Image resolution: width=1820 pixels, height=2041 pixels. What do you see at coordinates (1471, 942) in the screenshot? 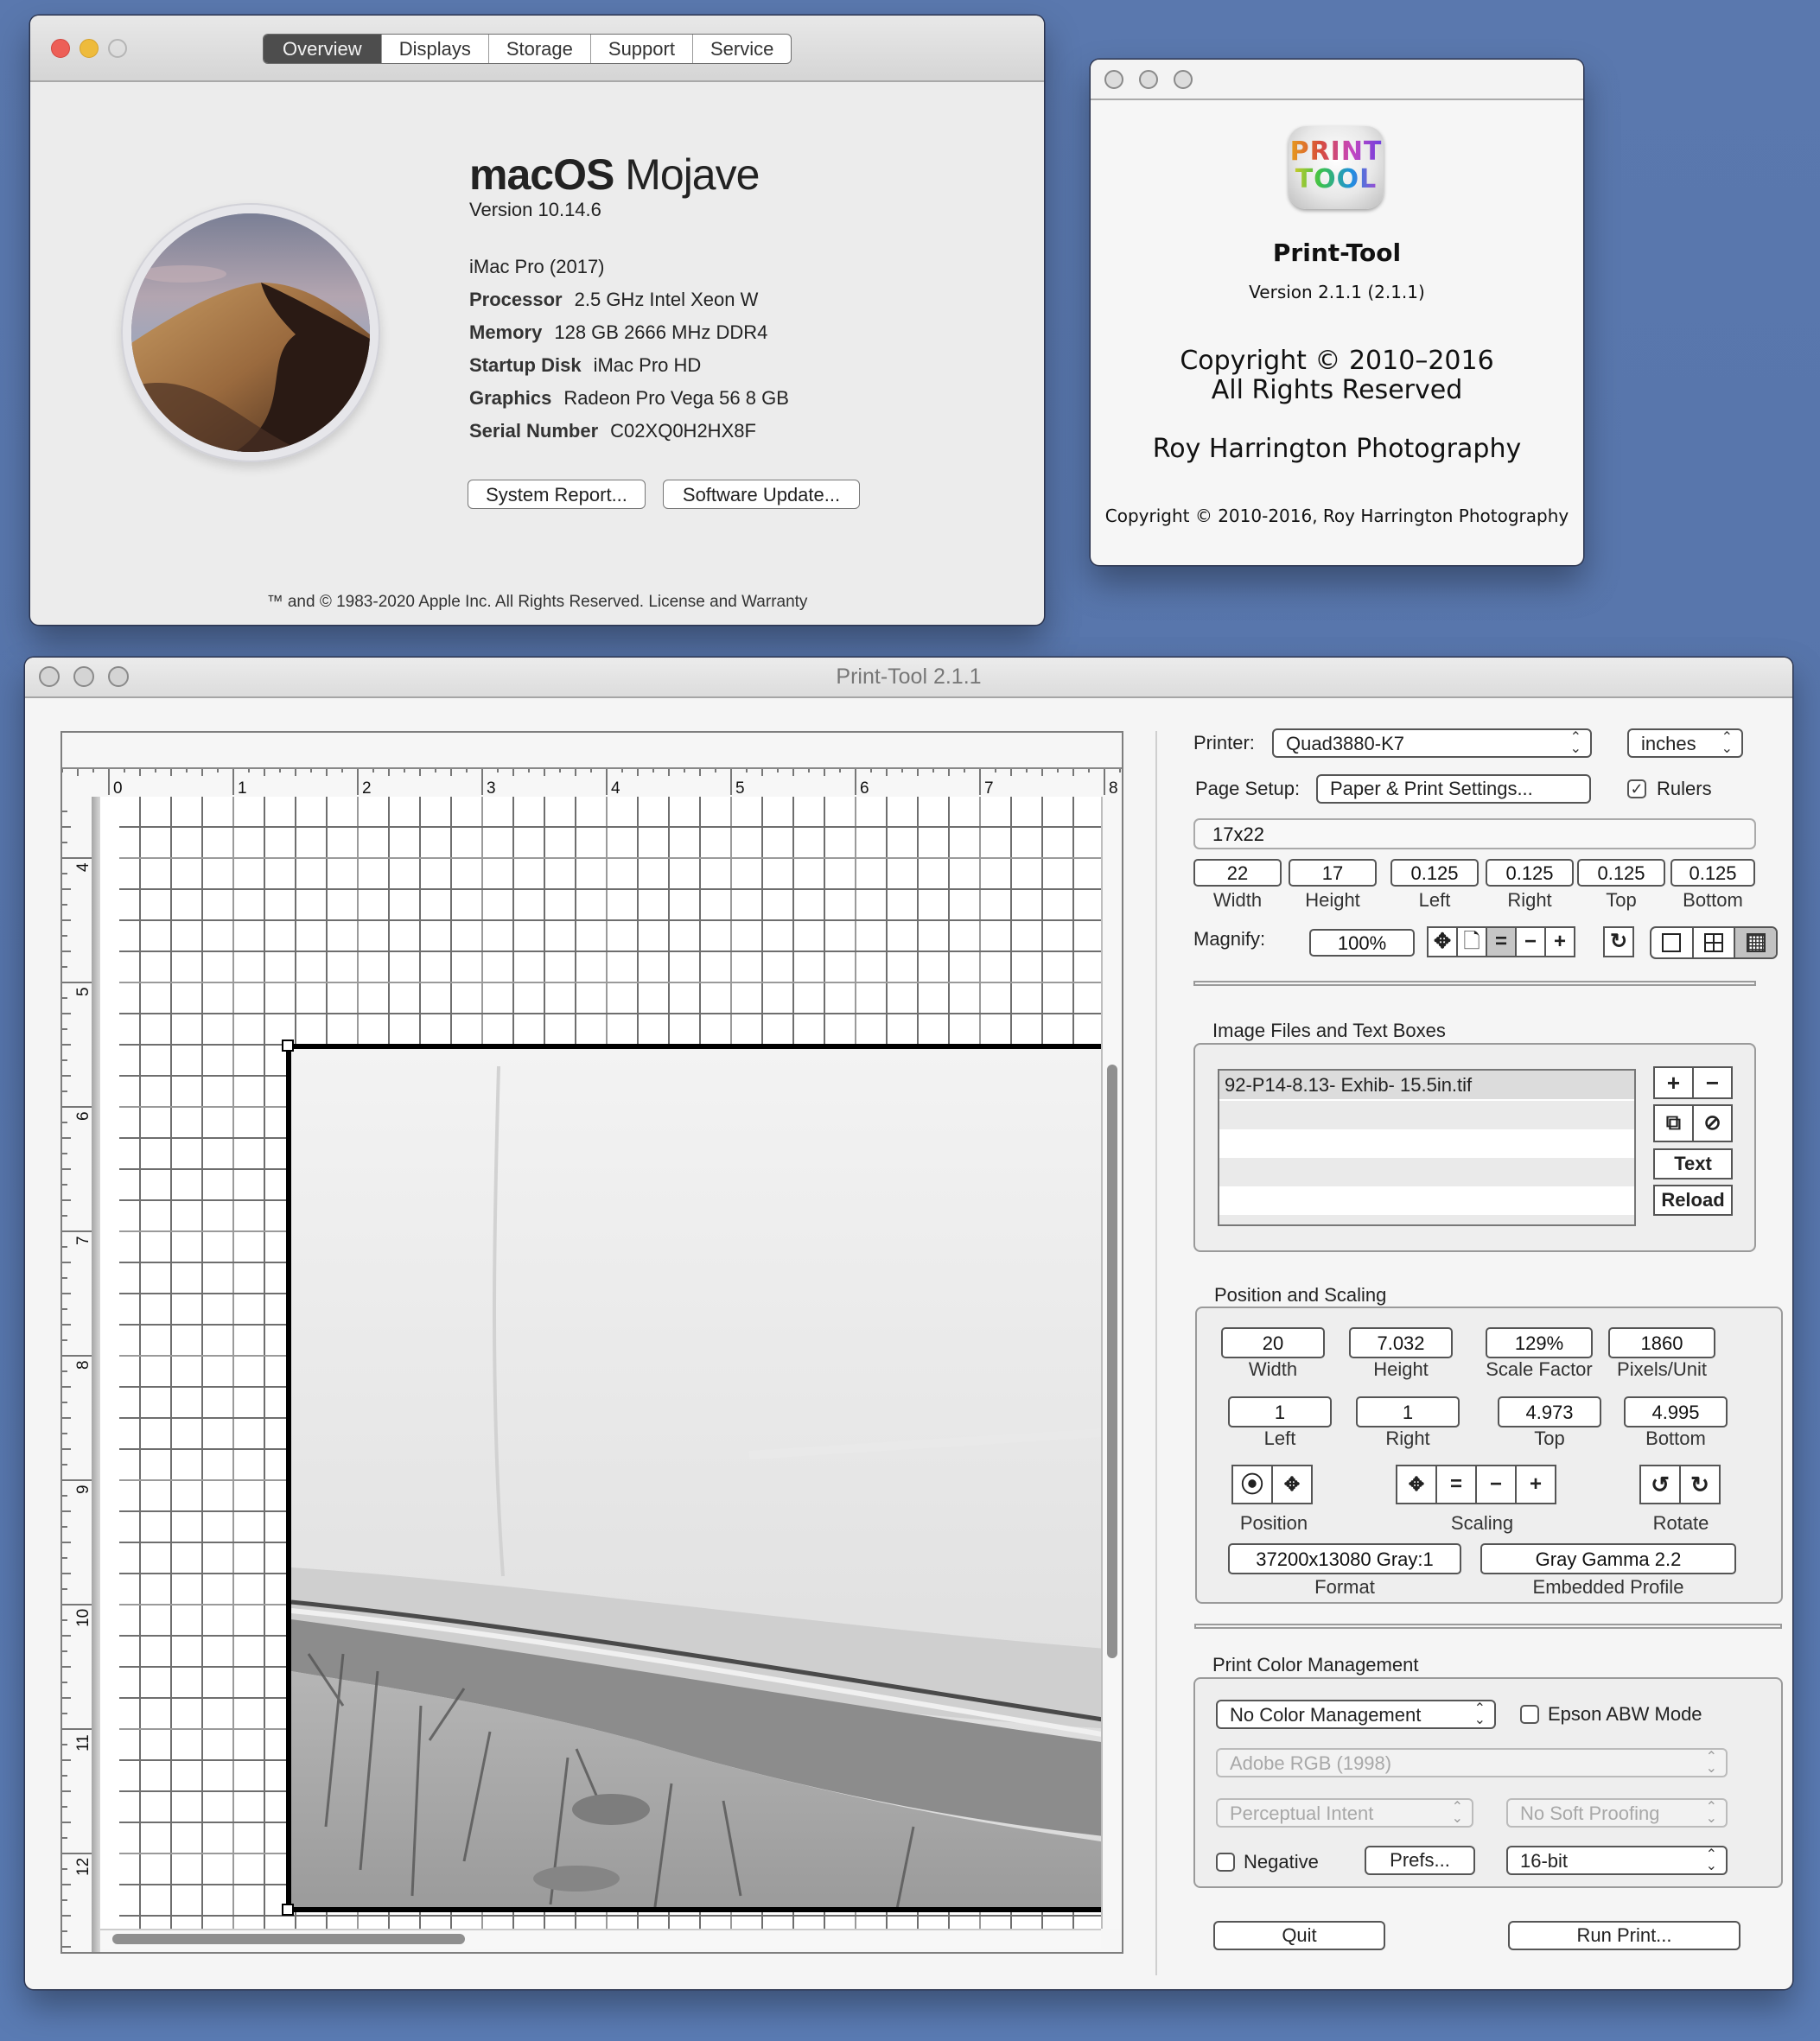
I see `full-page-button: 🗋` at bounding box center [1471, 942].